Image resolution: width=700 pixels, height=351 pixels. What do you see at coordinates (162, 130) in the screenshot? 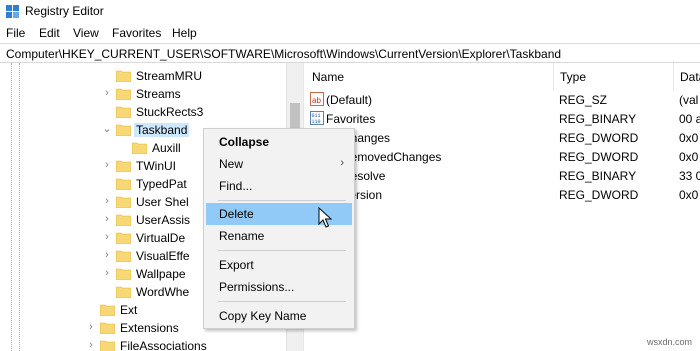
I see `tree-node-label: Taskband` at bounding box center [162, 130].